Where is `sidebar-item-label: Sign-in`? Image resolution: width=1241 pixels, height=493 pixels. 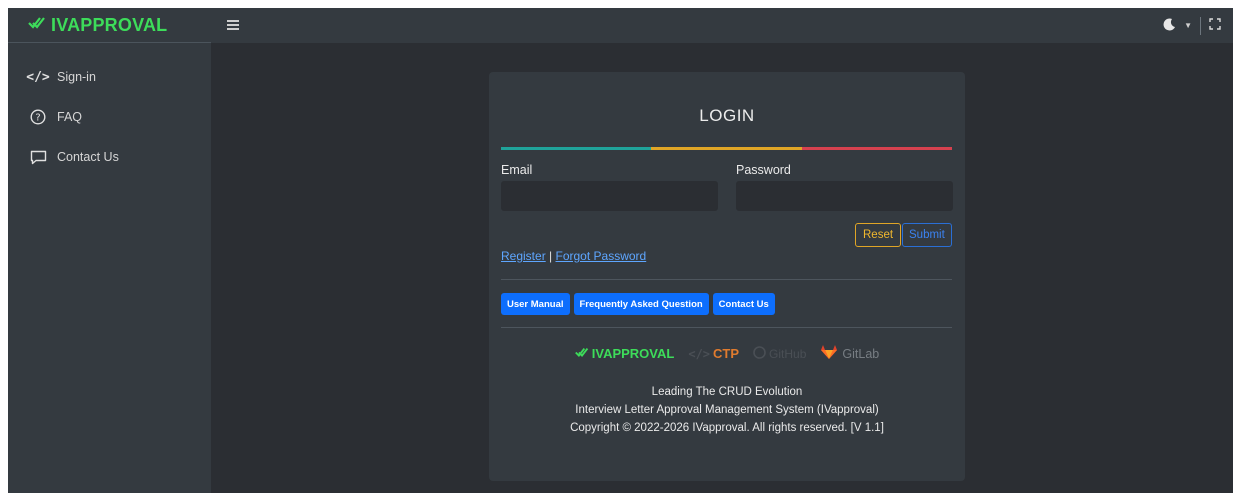 sidebar-item-label: Sign-in is located at coordinates (76, 77).